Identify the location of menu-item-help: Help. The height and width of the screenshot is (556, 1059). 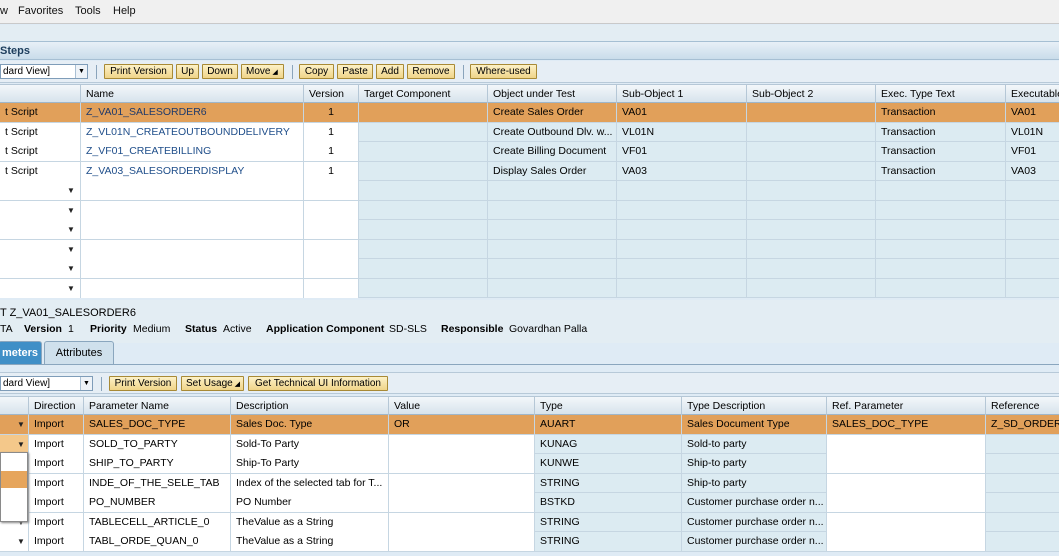
(124, 11).